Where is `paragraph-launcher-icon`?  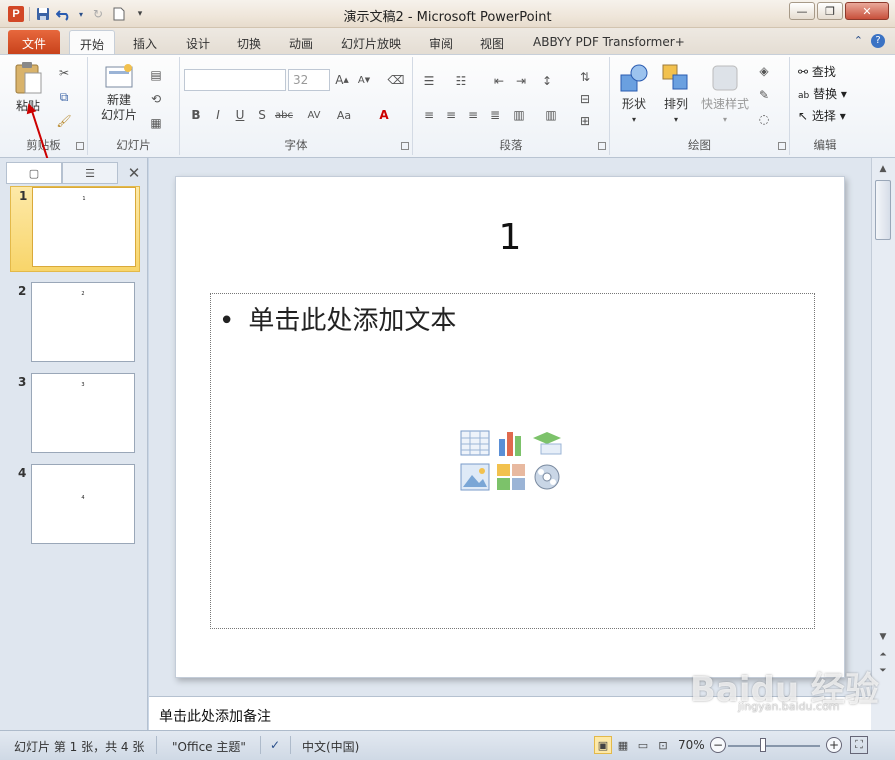
paragraph-launcher-icon is located at coordinates (602, 146).